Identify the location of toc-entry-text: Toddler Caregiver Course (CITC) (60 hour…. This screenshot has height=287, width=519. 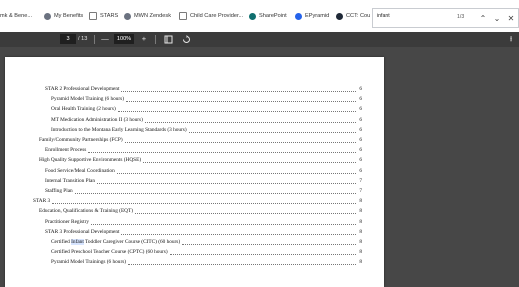
(132, 242).